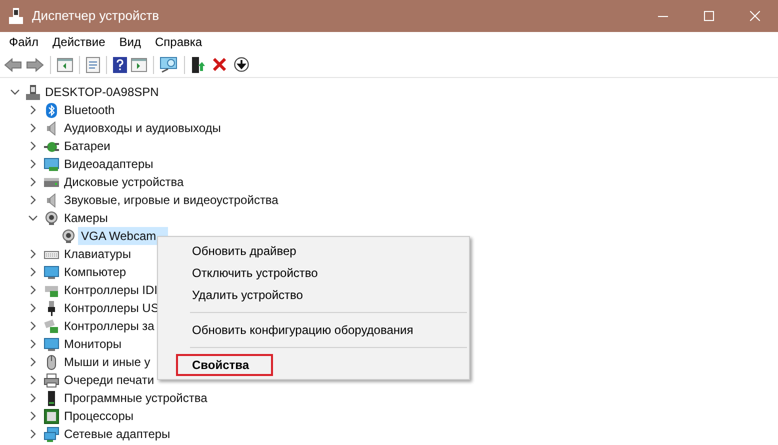 This screenshot has height=445, width=778. I want to click on tree-item: Очереди печати, so click(109, 380).